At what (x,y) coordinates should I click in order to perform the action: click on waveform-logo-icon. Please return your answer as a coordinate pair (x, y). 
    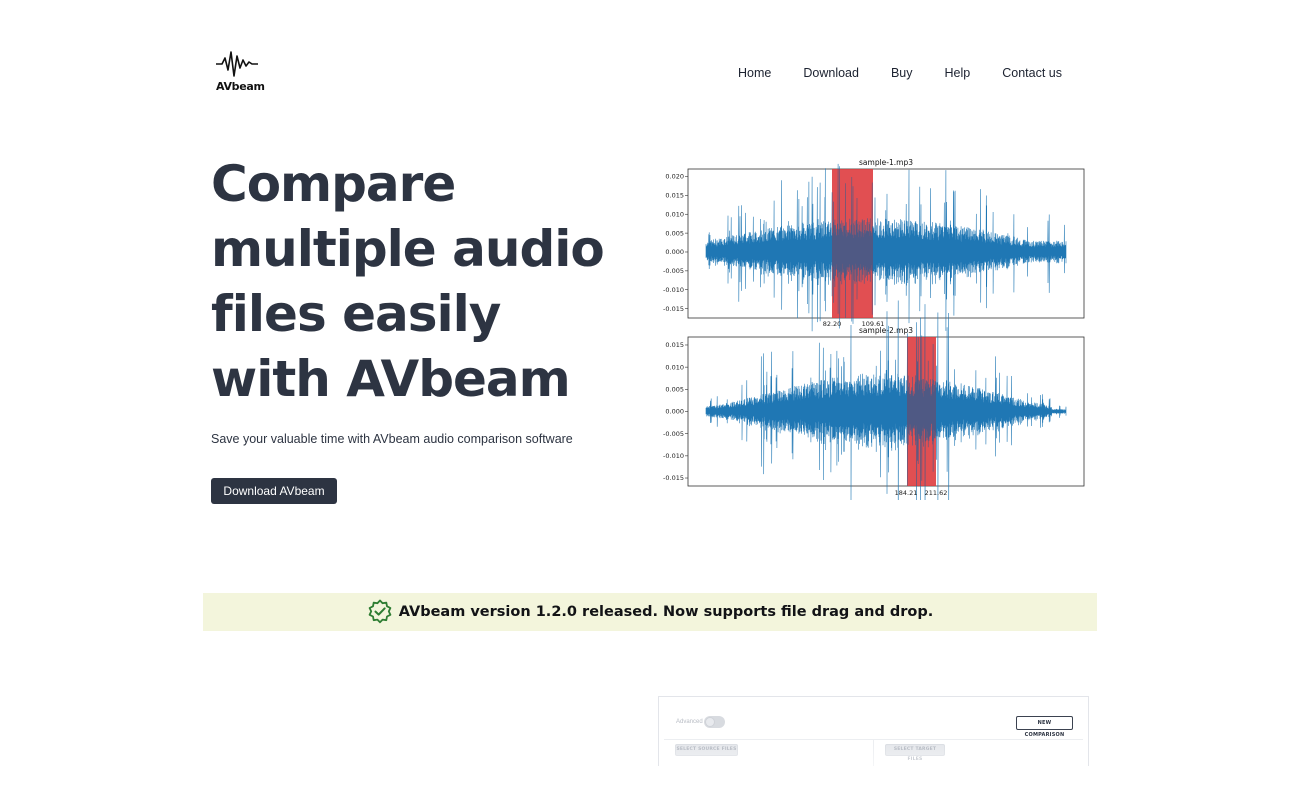
    Looking at the image, I should click on (237, 64).